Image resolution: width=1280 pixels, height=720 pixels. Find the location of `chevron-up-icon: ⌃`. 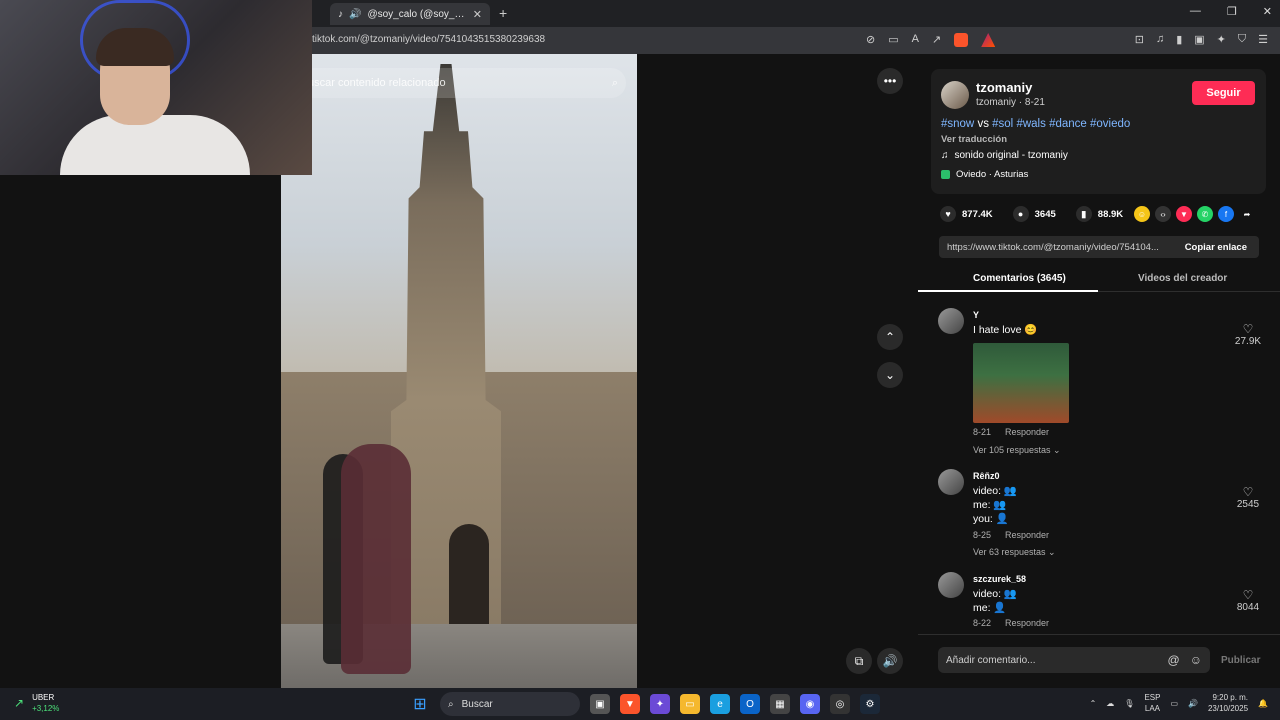

chevron-up-icon: ⌃ is located at coordinates (1093, 703).